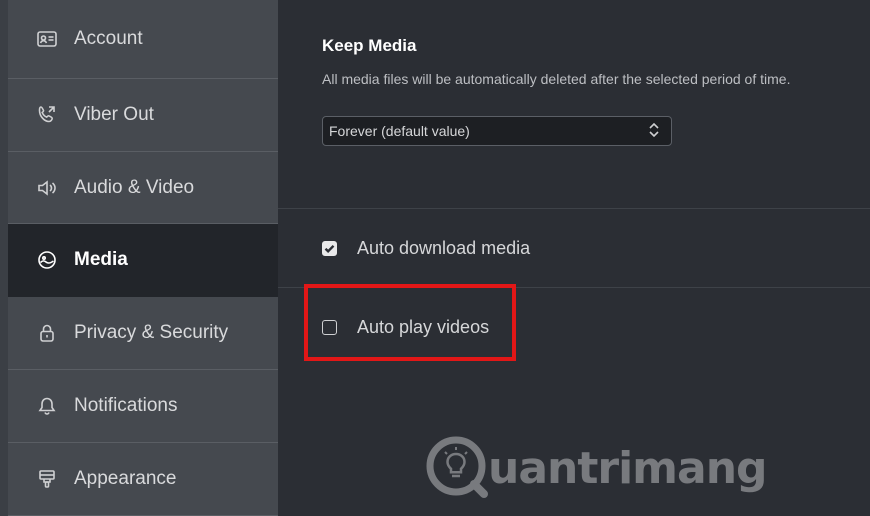  Describe the element at coordinates (47, 479) in the screenshot. I see `appearance-icon` at that location.